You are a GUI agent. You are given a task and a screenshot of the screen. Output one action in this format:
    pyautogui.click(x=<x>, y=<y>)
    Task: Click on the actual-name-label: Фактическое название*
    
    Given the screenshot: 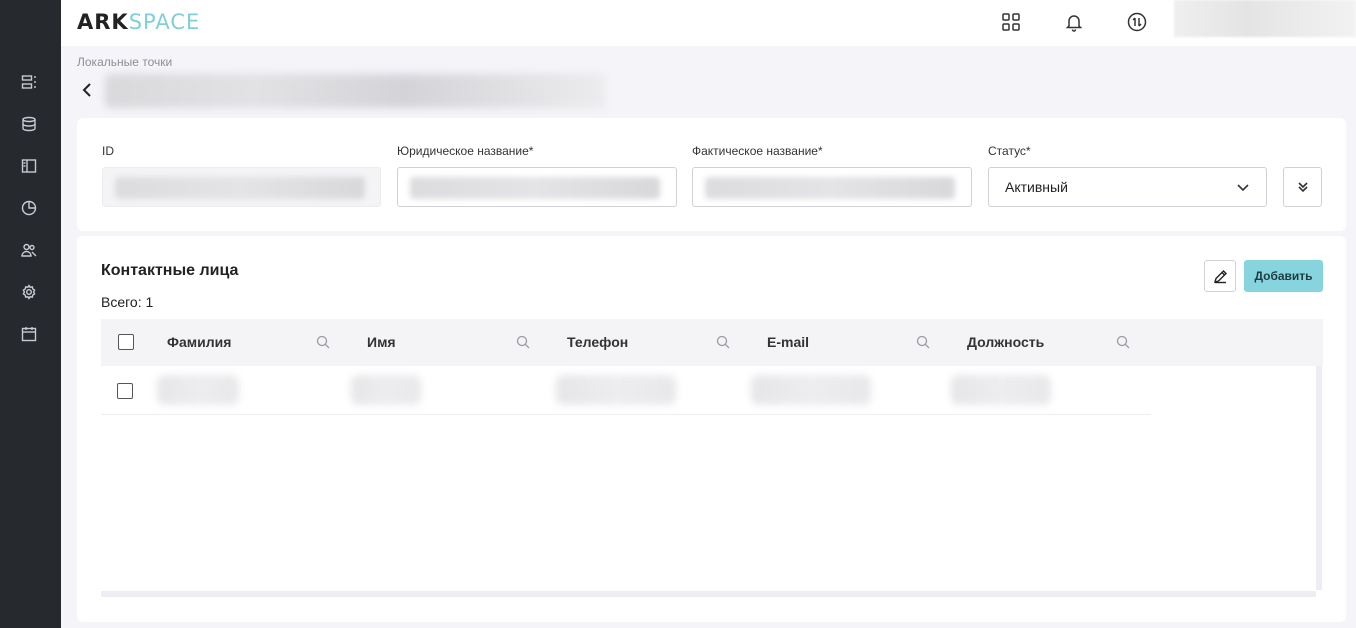 What is the action you would take?
    pyautogui.click(x=757, y=151)
    